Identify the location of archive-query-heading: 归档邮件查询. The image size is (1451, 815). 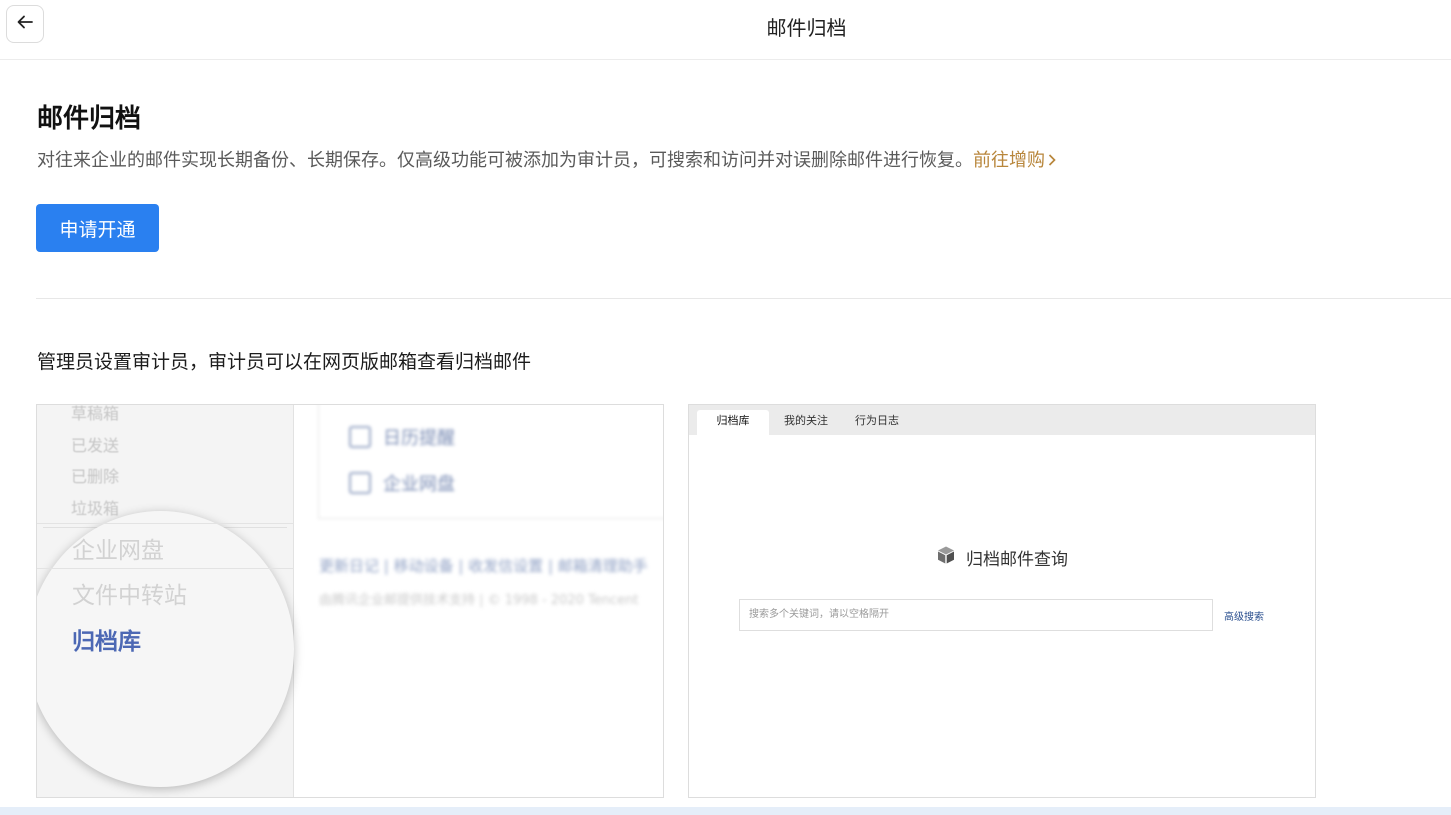
(1002, 557).